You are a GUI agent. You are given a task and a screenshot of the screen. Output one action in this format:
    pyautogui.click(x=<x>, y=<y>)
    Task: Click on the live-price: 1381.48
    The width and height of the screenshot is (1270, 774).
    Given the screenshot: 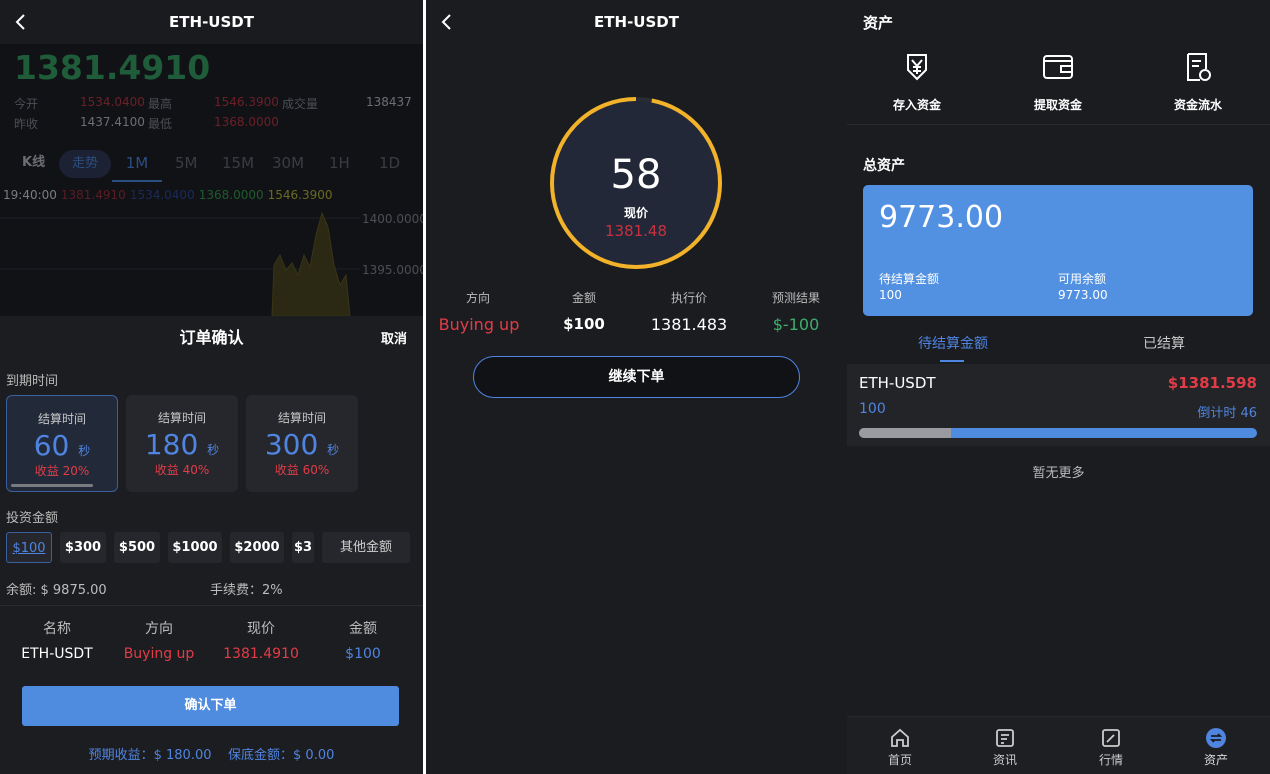 What is the action you would take?
    pyautogui.click(x=636, y=231)
    